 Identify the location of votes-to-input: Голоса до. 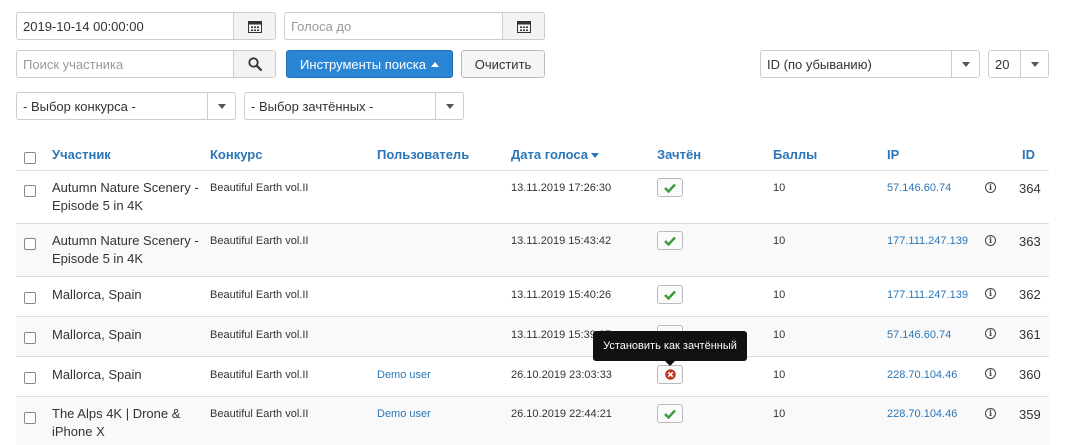
(393, 26).